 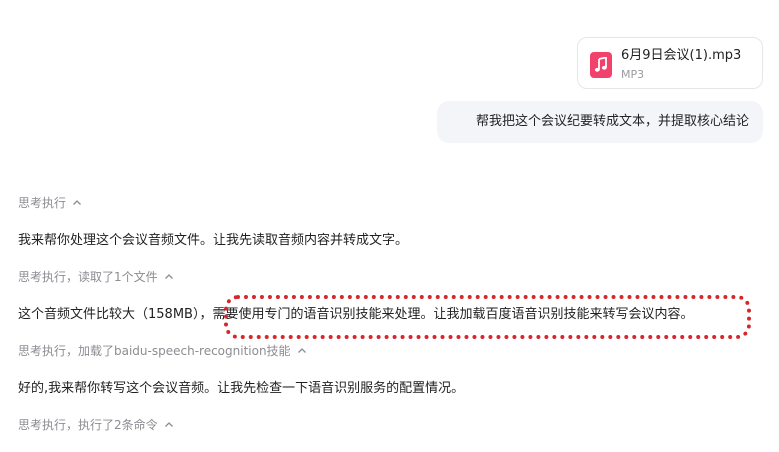 What do you see at coordinates (601, 65) in the screenshot?
I see `music-note-icon` at bounding box center [601, 65].